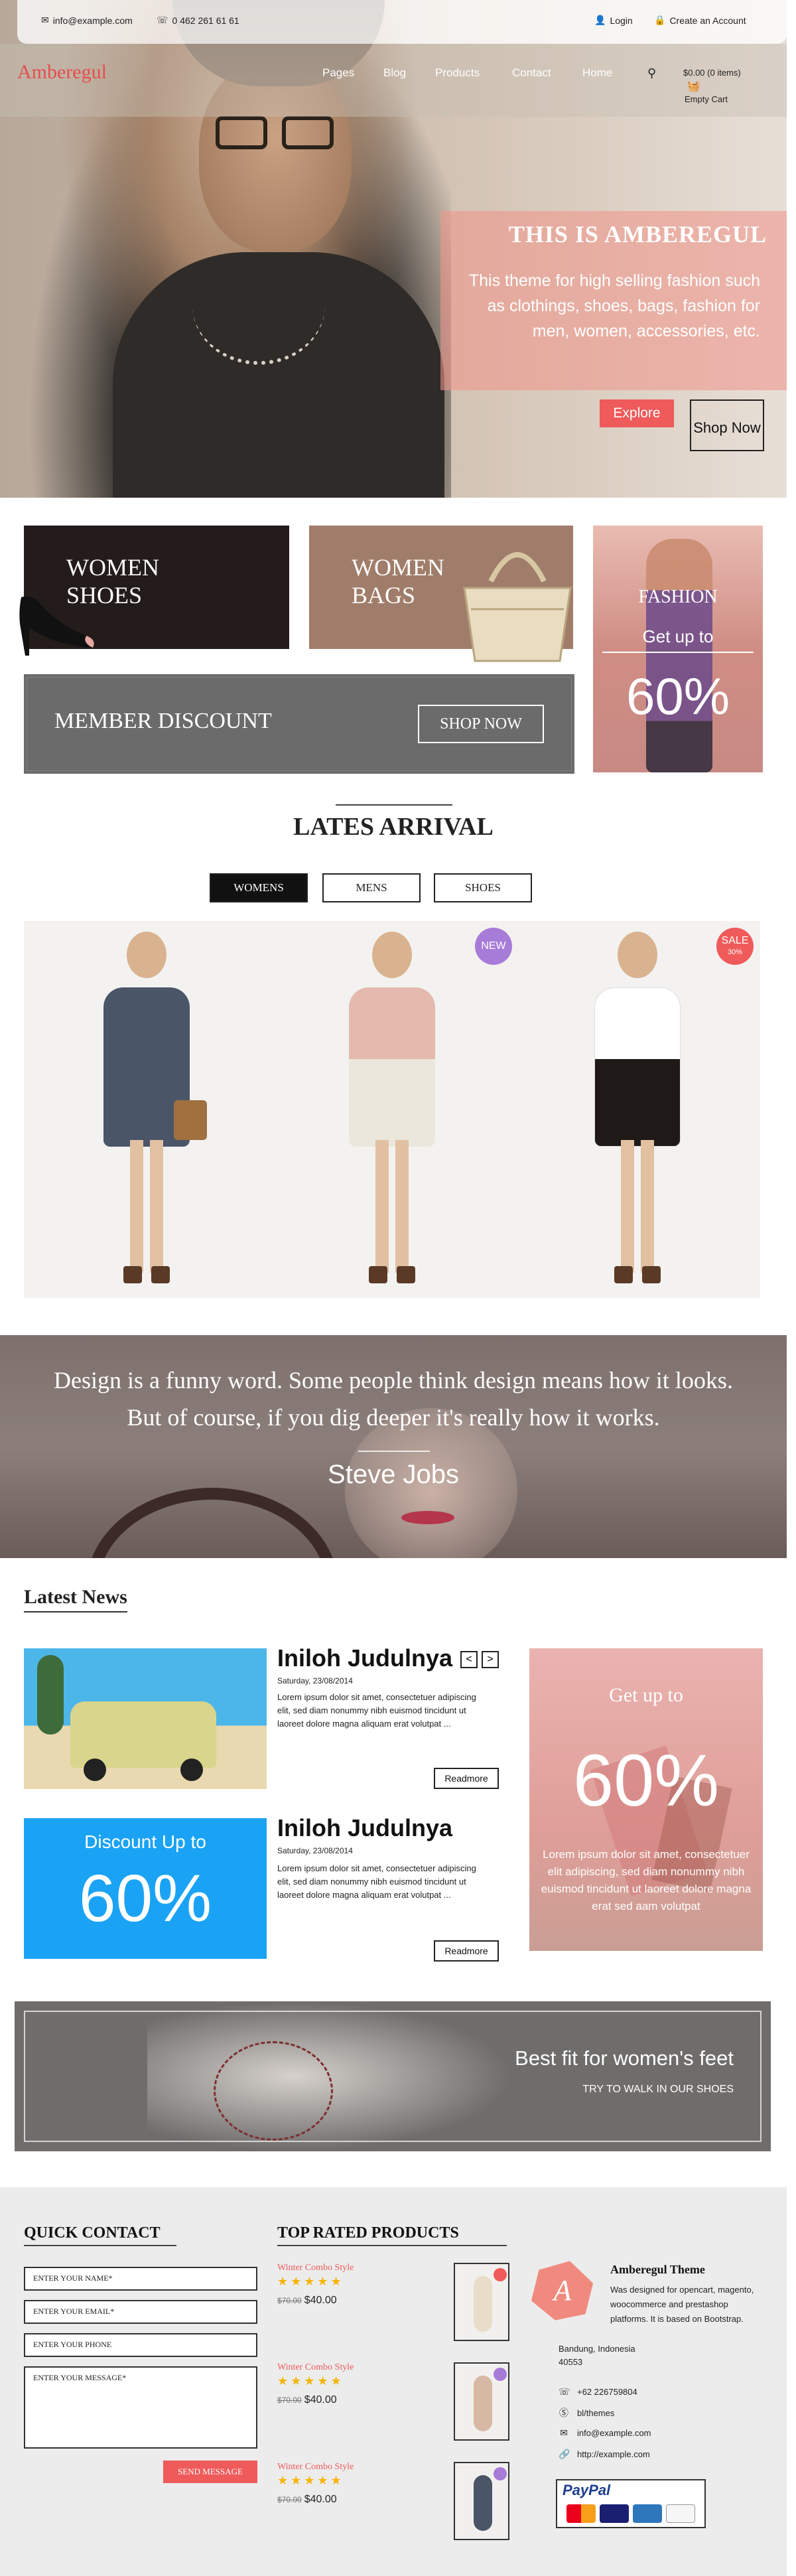 This screenshot has width=796, height=2576. What do you see at coordinates (145, 1889) in the screenshot?
I see `discount-tile: Discount Up to 60%` at bounding box center [145, 1889].